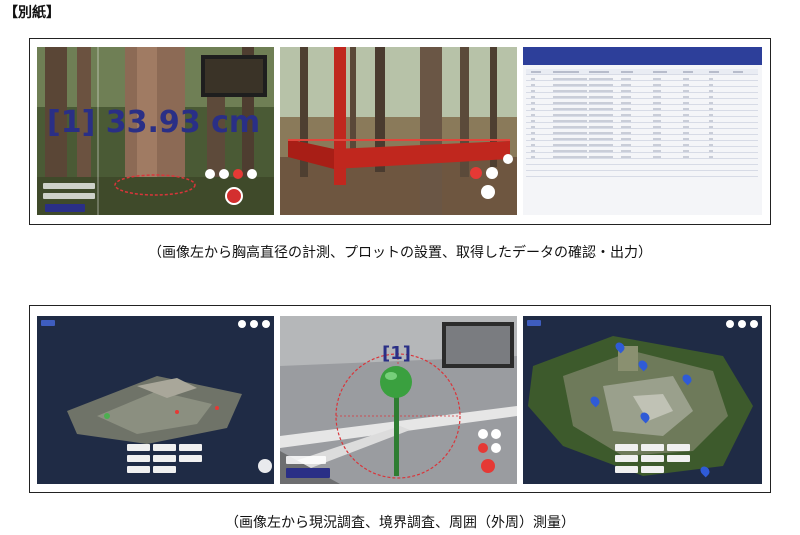  Describe the element at coordinates (637, 114) in the screenshot. I see `table-lines` at that location.